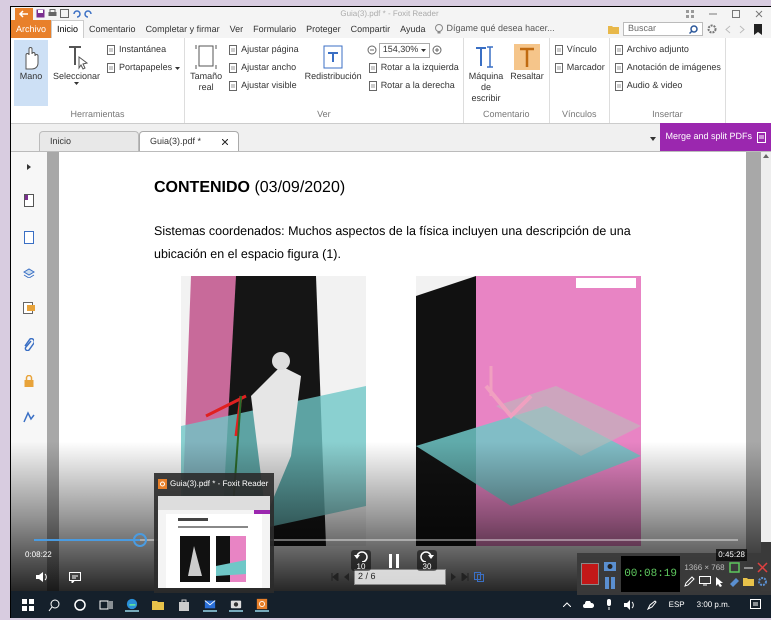 Image resolution: width=771 pixels, height=620 pixels. Describe the element at coordinates (139, 540) in the screenshot. I see `progress-handle` at that location.